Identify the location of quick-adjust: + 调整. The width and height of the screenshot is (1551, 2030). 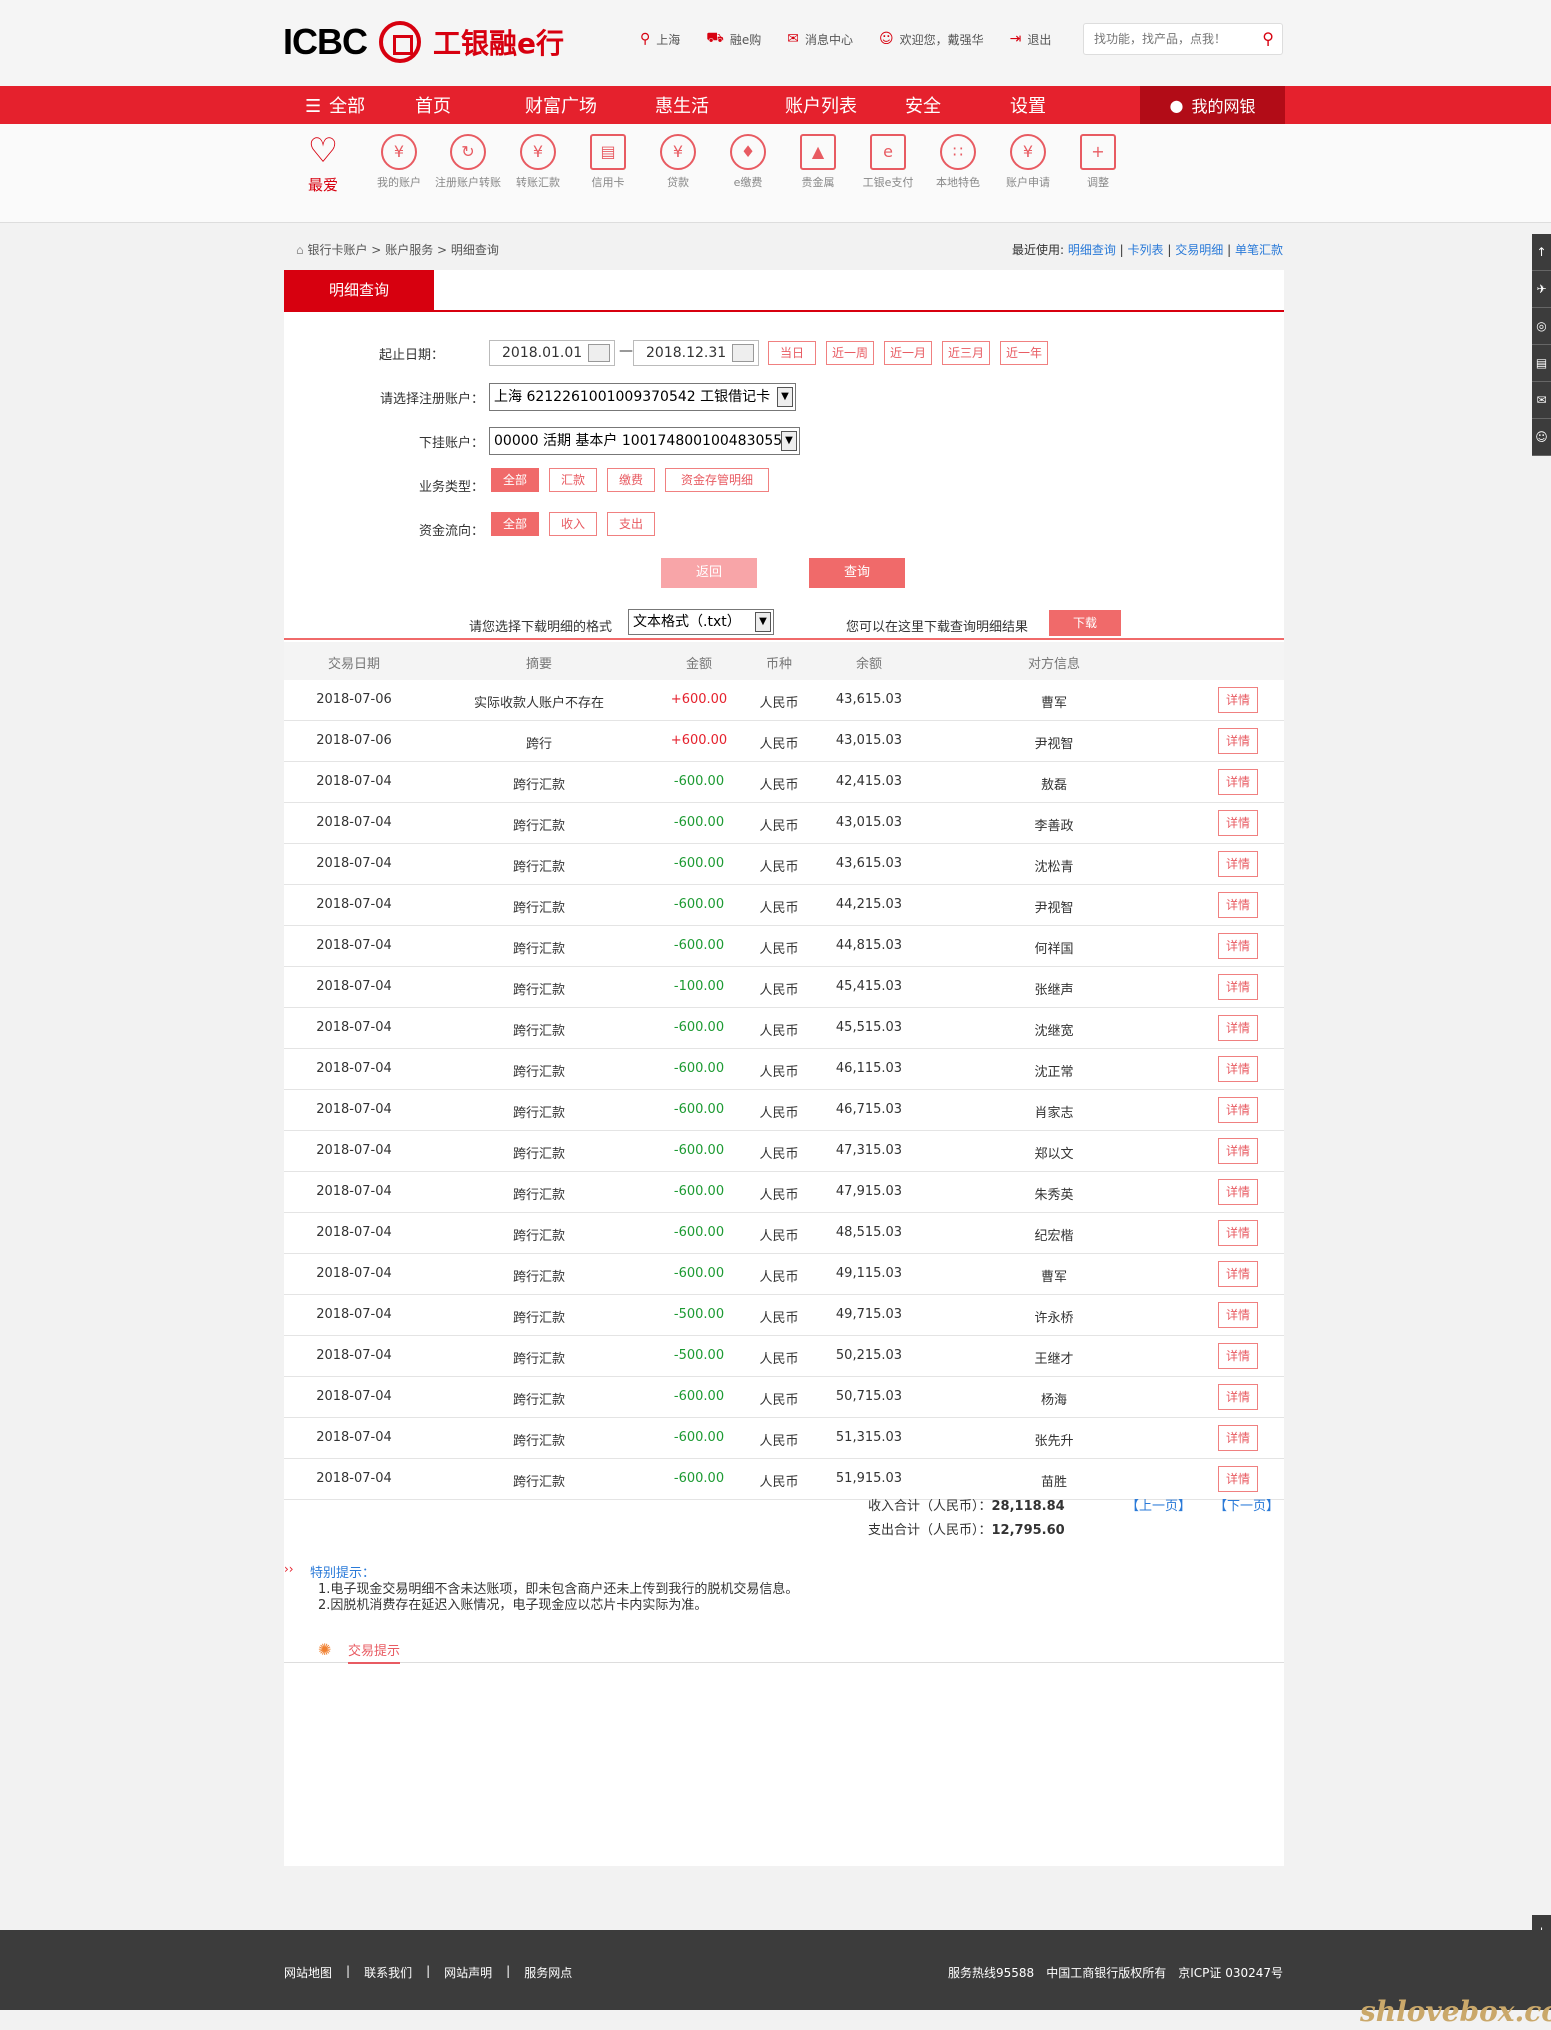
(1098, 162).